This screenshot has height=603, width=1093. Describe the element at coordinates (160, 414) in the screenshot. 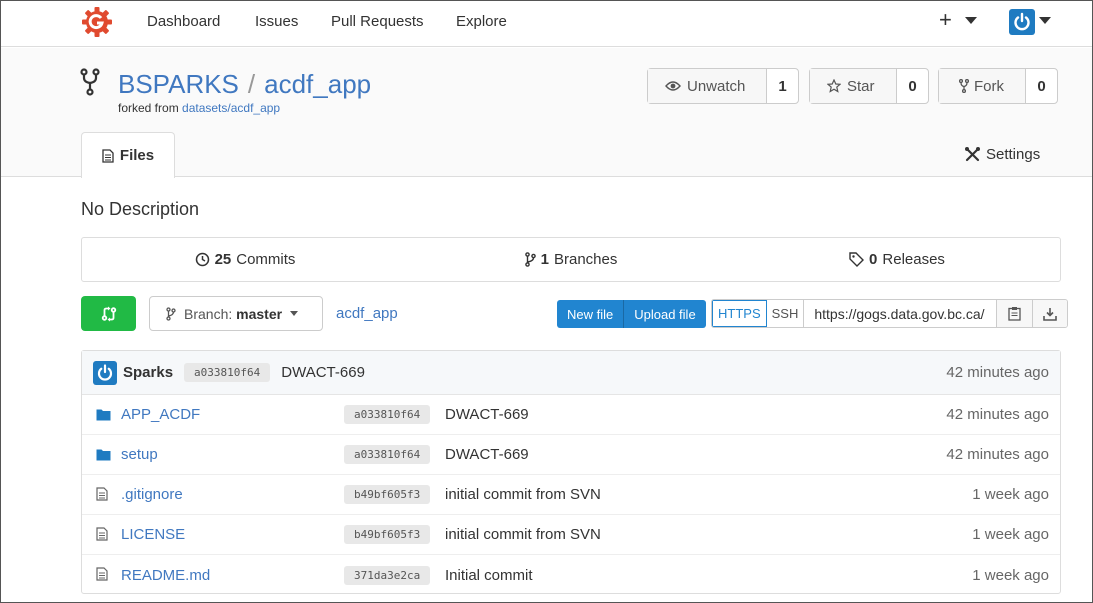

I see `file-name-link: APP_ACDF` at that location.